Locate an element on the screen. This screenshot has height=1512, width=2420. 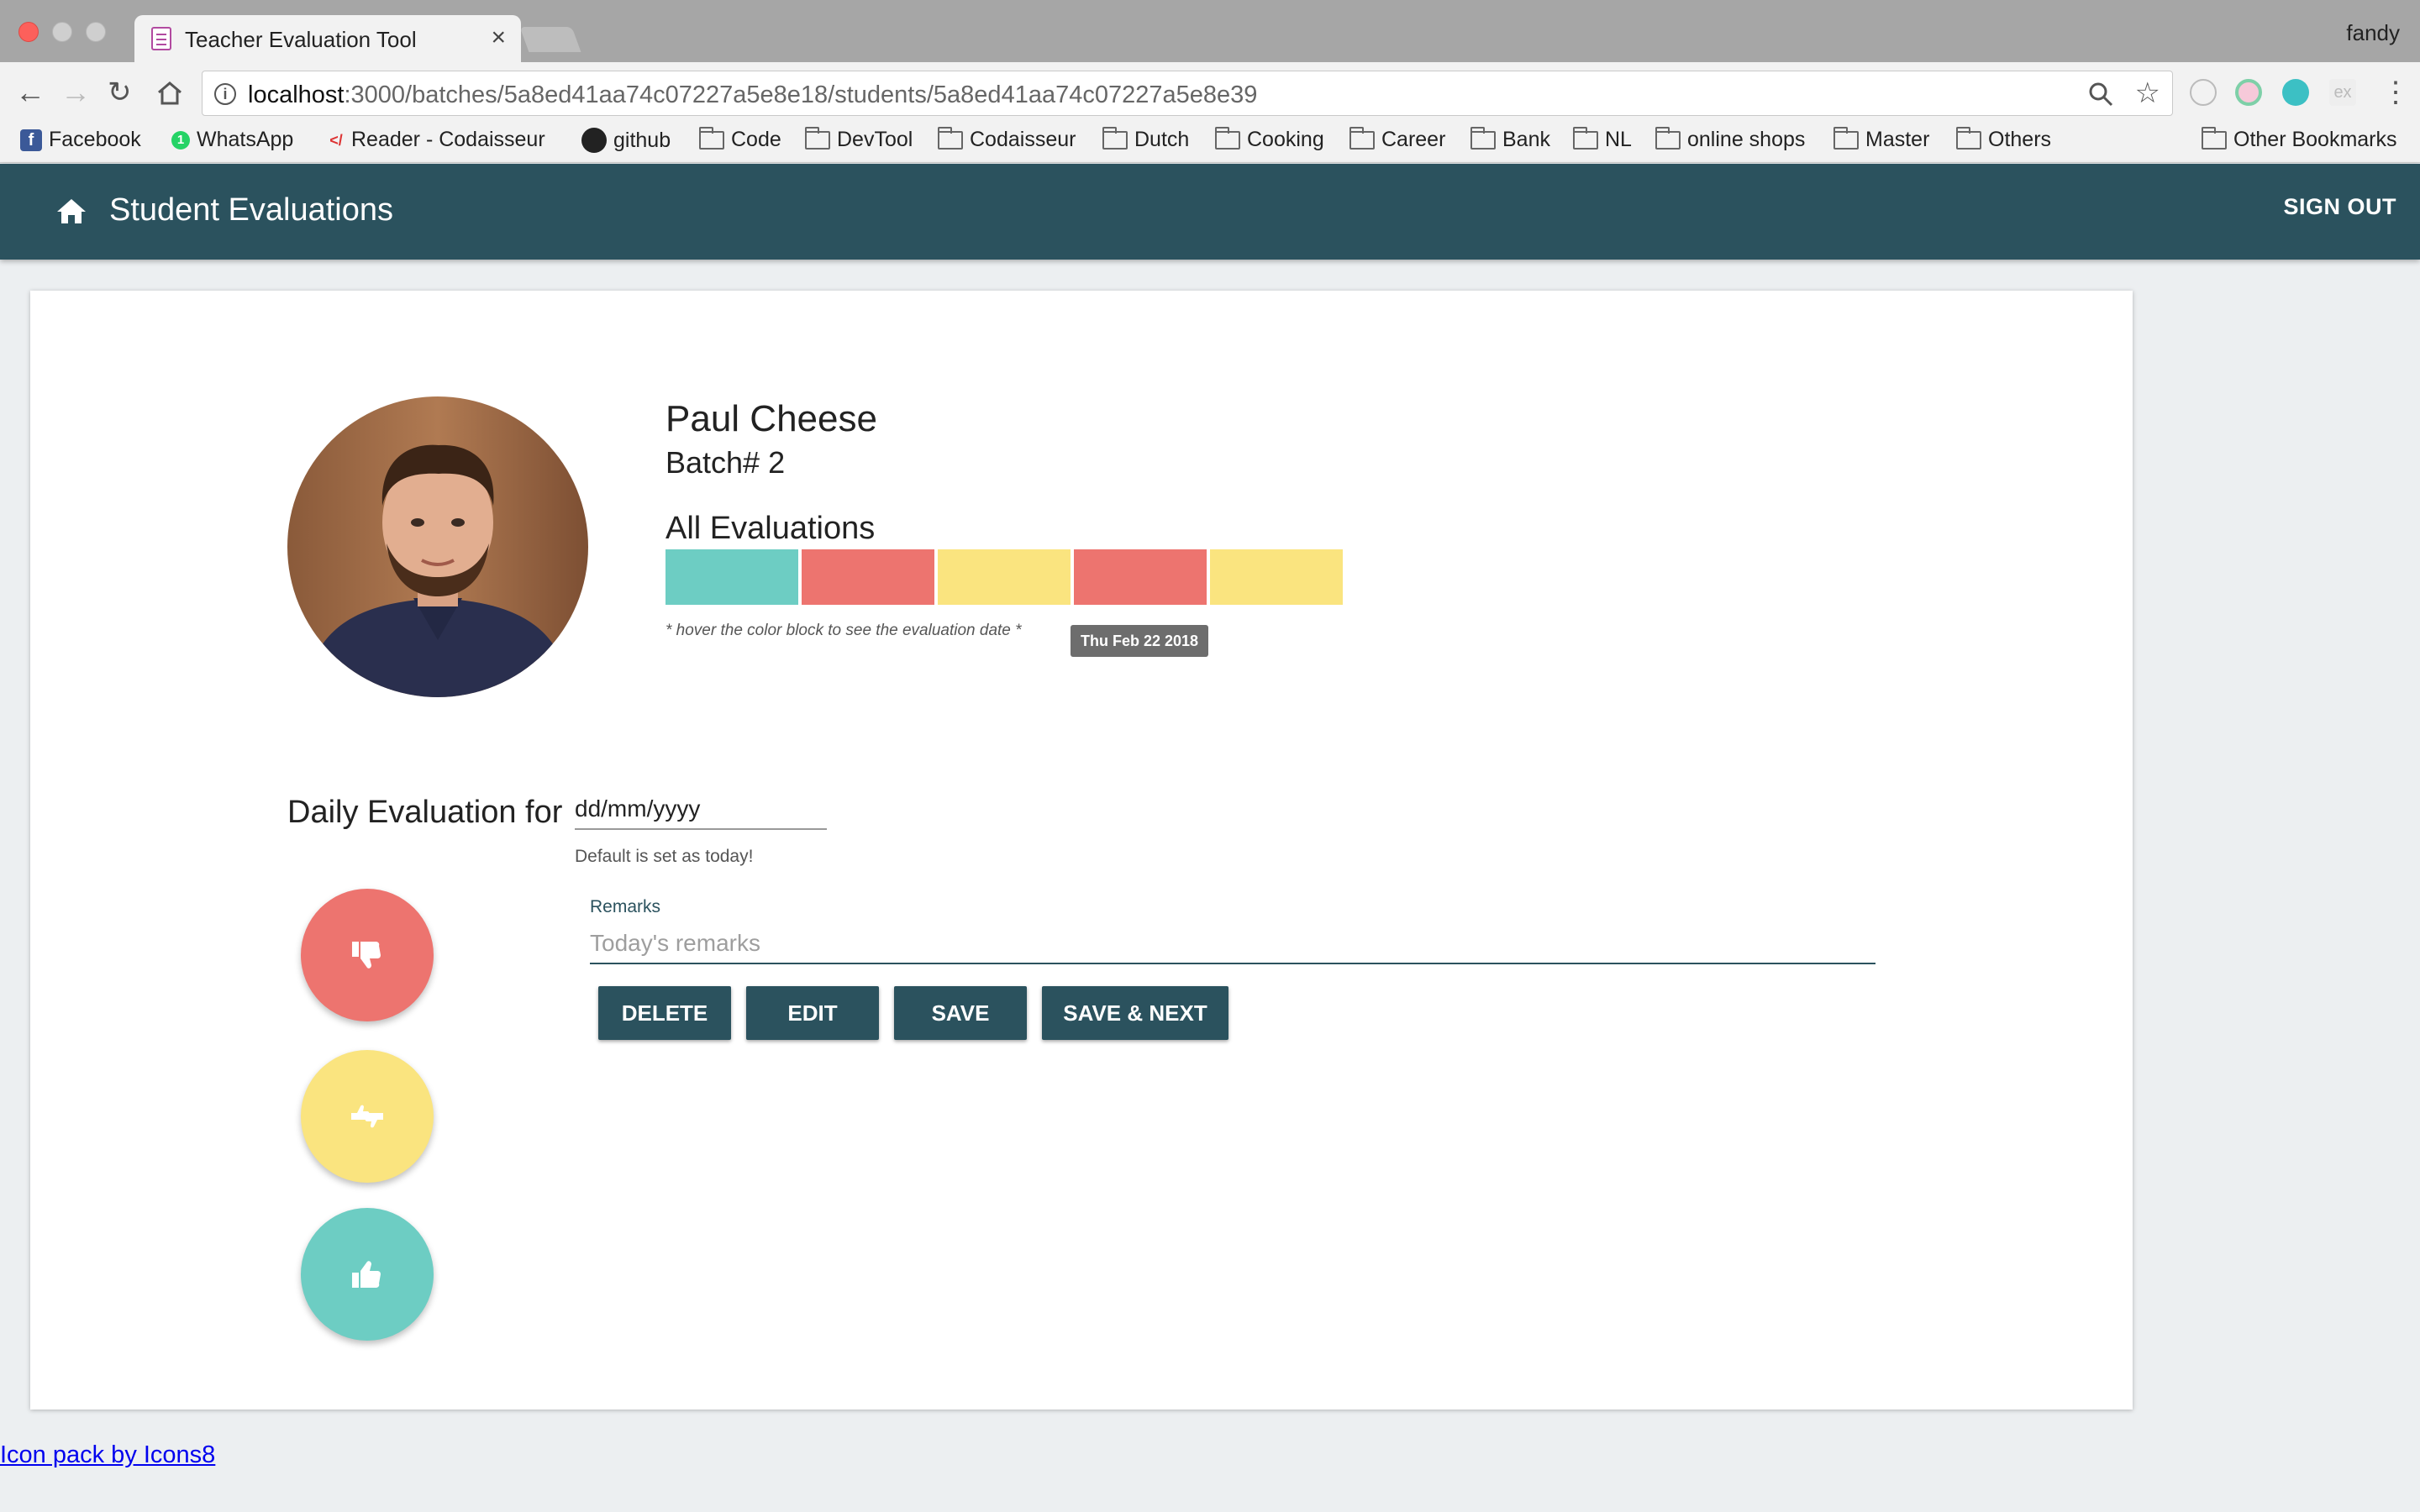
extension-icon is located at coordinates (2204, 92).